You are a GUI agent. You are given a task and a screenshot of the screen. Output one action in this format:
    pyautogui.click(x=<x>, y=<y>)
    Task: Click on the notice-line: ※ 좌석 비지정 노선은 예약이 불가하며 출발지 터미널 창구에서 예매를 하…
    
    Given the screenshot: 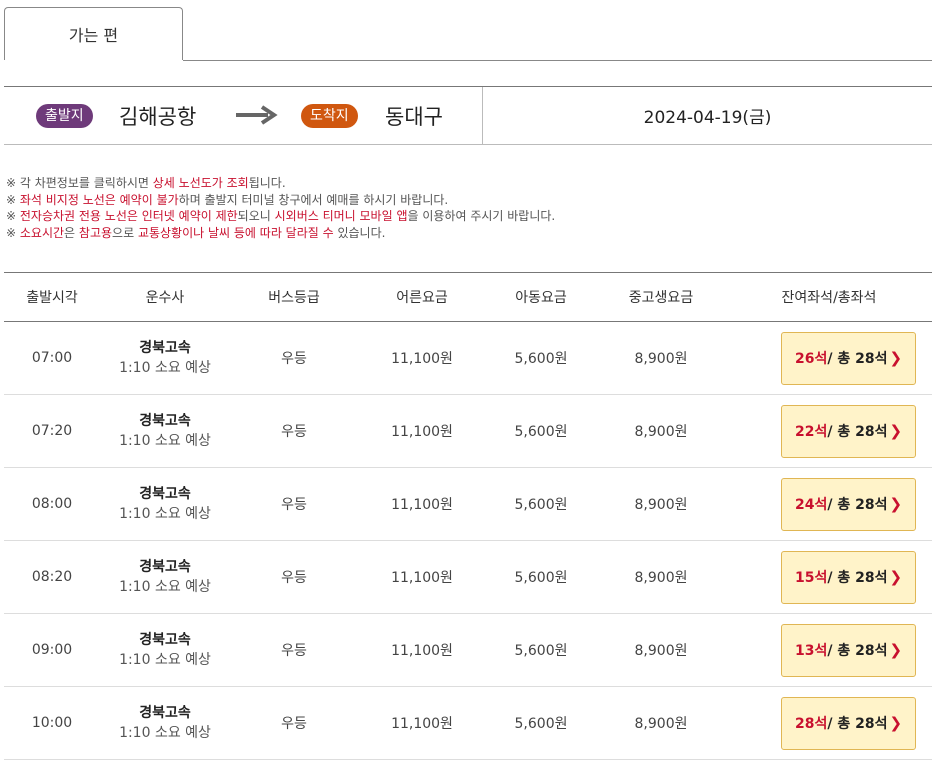 What is the action you would take?
    pyautogui.click(x=280, y=200)
    